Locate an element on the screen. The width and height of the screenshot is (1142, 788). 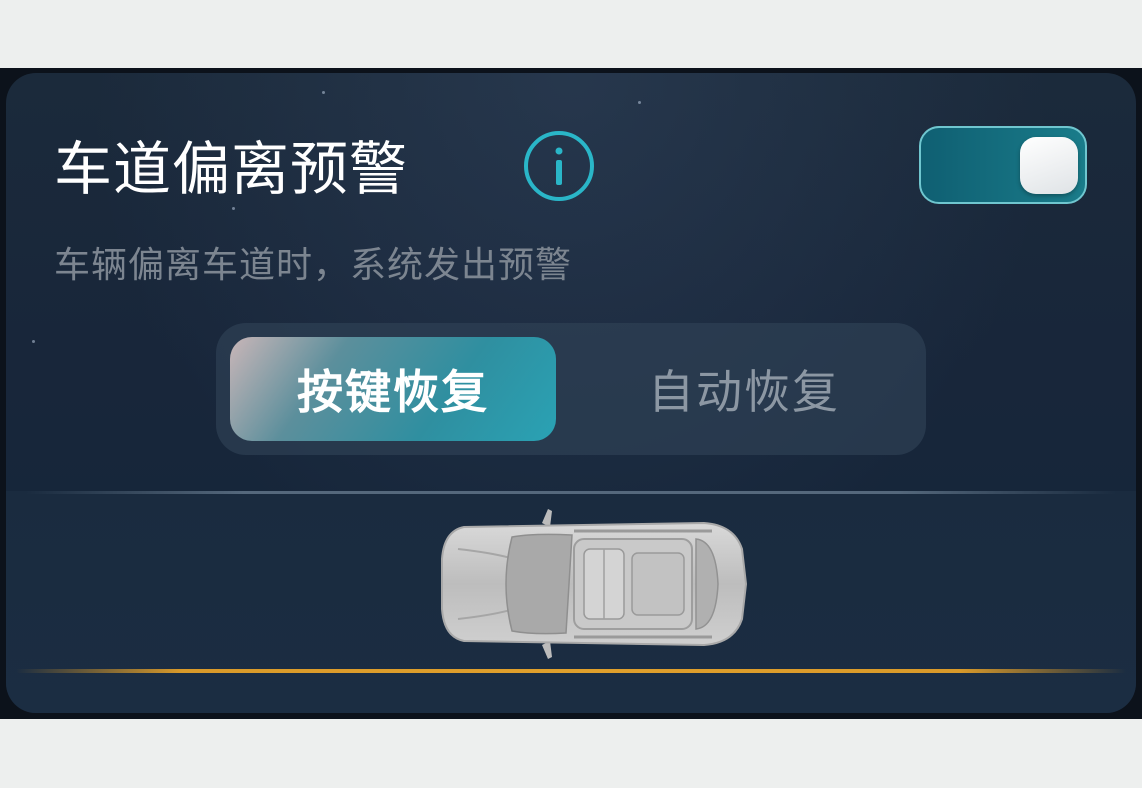
lane-departure-toggle is located at coordinates (1003, 165).